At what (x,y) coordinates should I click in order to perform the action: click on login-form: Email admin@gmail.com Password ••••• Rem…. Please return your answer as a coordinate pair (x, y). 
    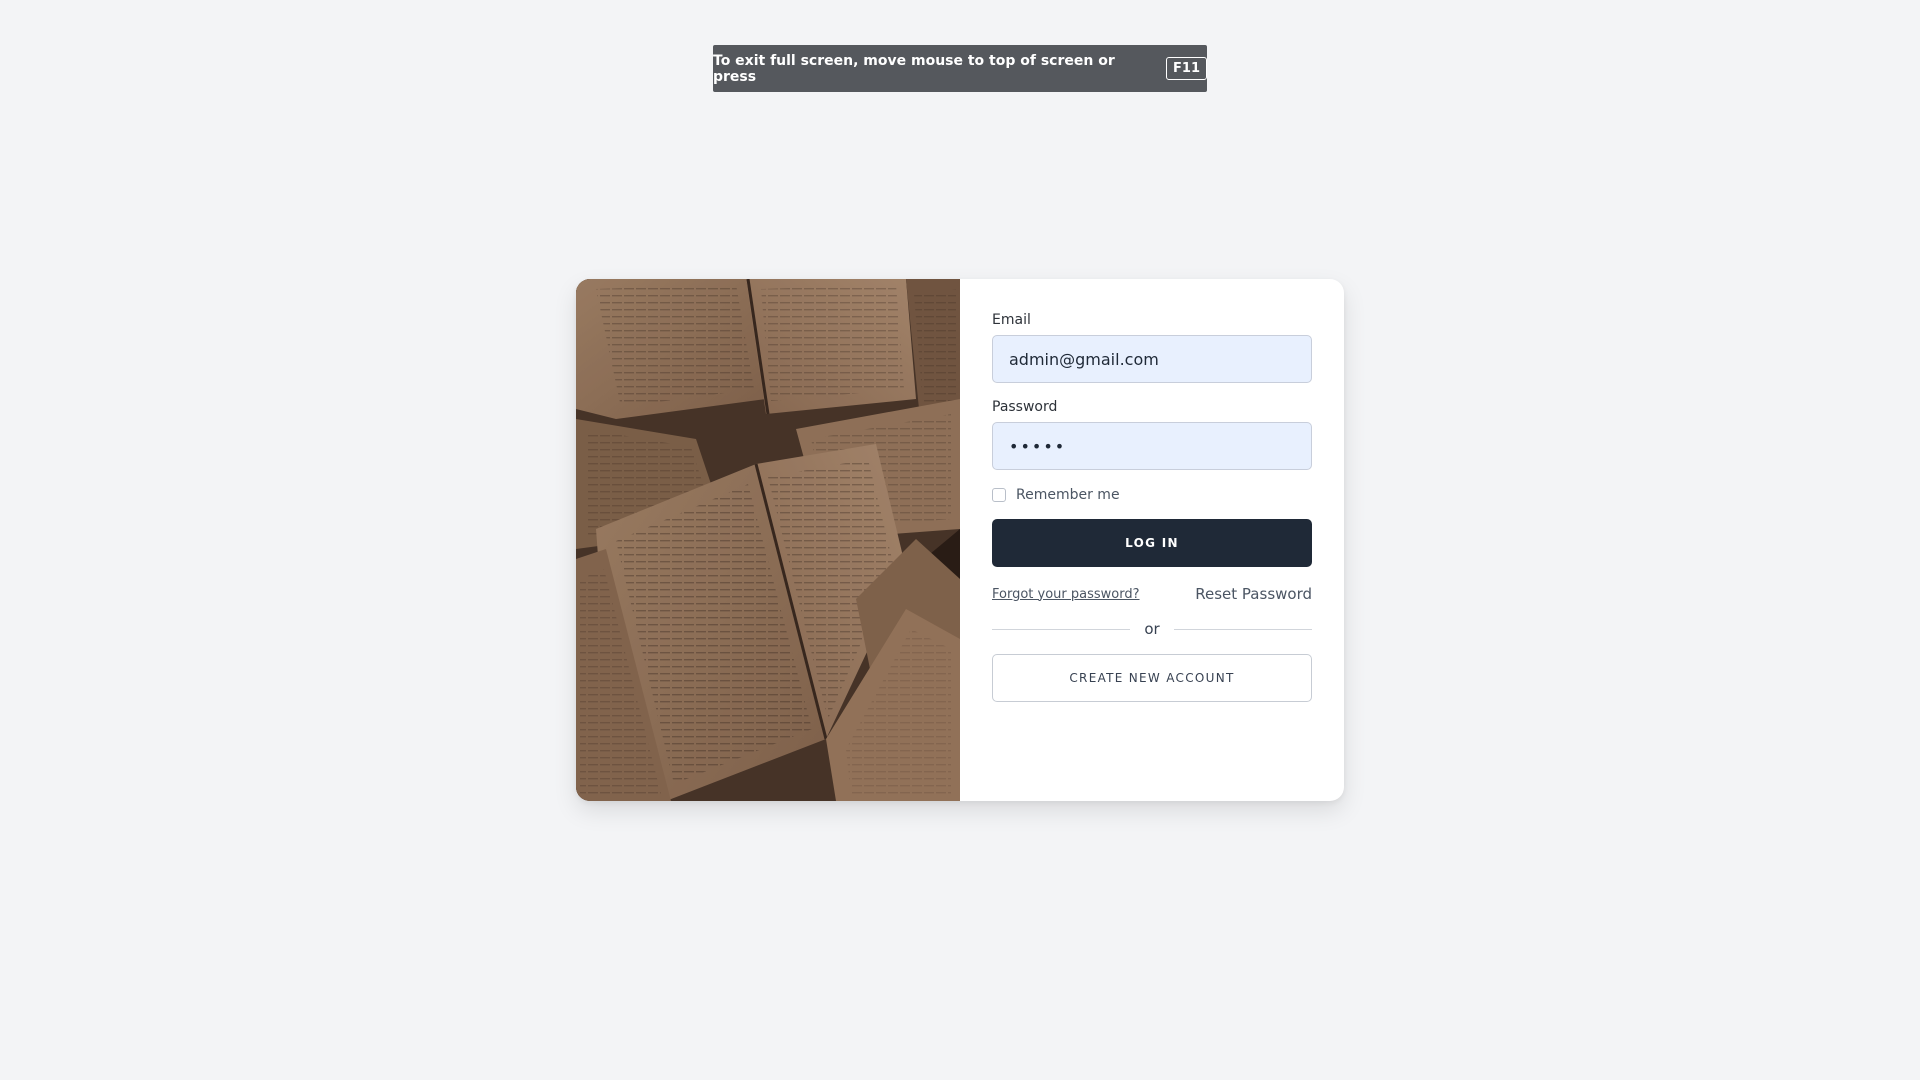
    Looking at the image, I should click on (1152, 507).